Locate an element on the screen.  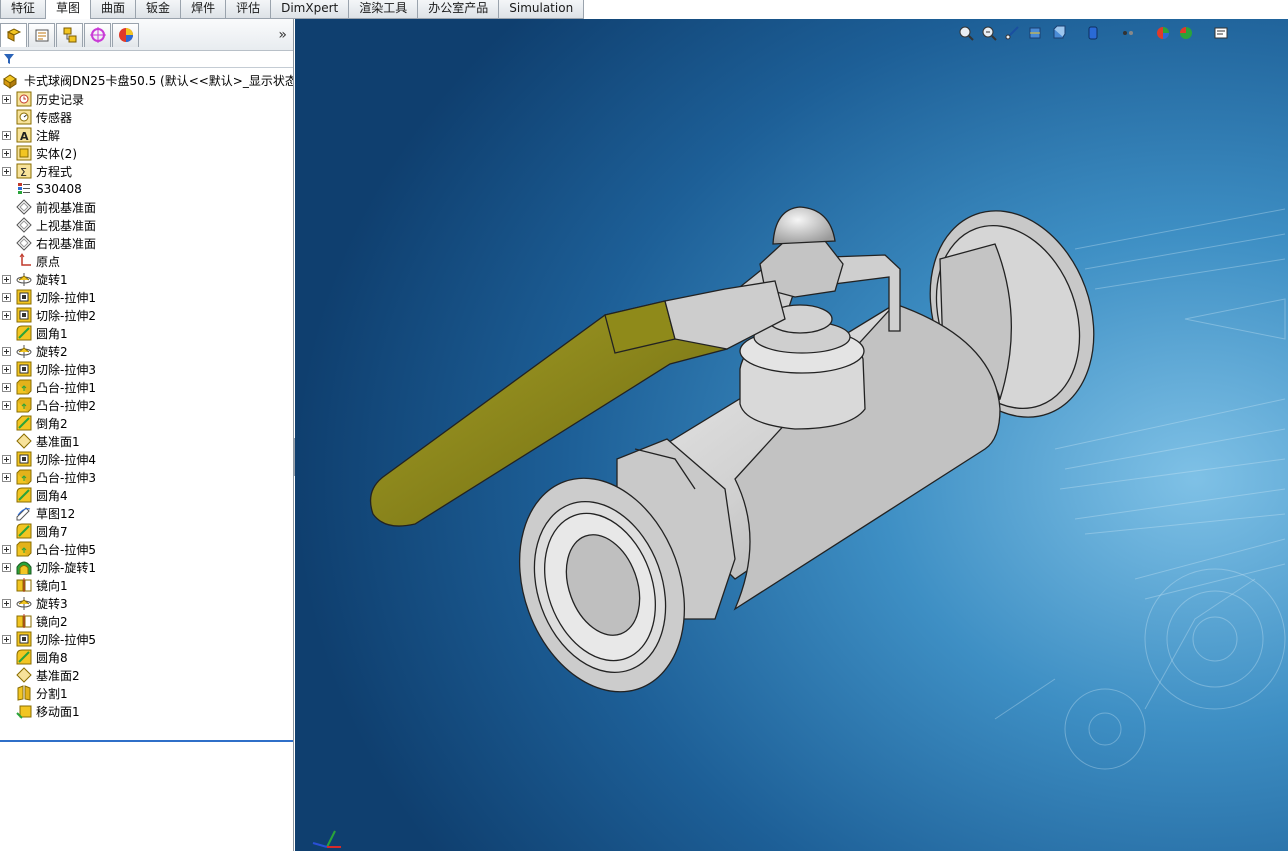
tree-item-label: 切除-旋转1 is located at coordinates (66, 567).